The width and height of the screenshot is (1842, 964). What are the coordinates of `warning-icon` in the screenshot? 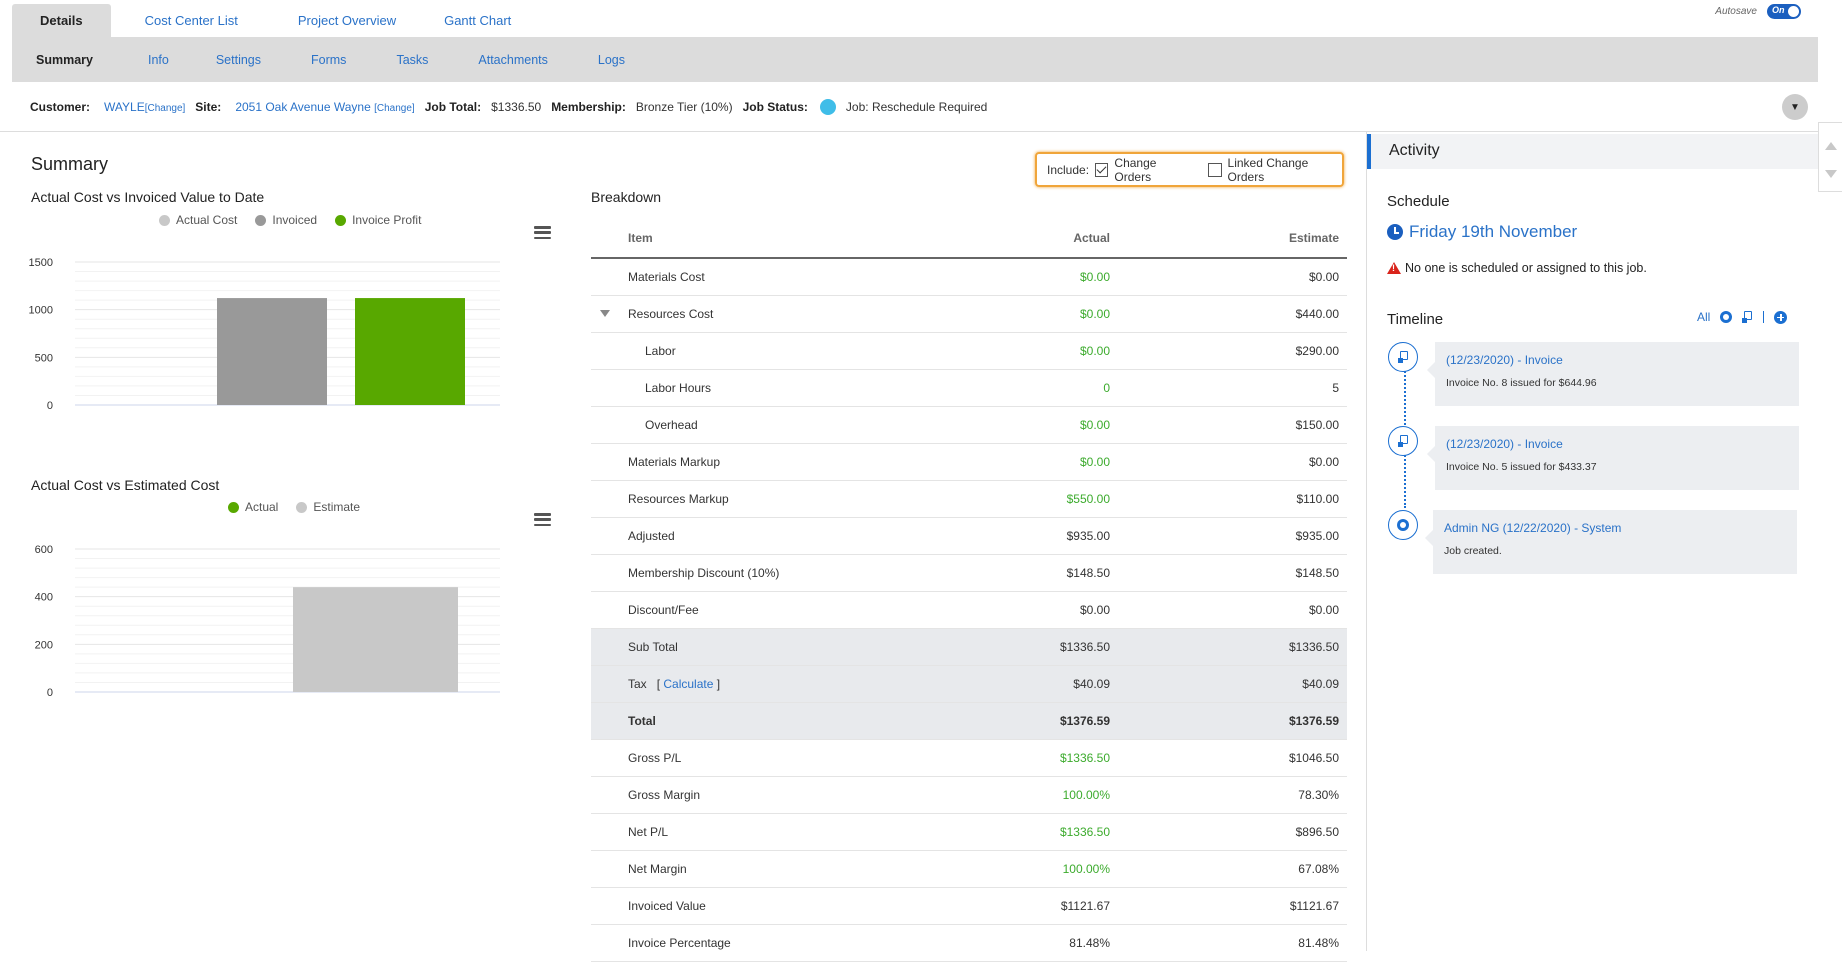 It's located at (1394, 268).